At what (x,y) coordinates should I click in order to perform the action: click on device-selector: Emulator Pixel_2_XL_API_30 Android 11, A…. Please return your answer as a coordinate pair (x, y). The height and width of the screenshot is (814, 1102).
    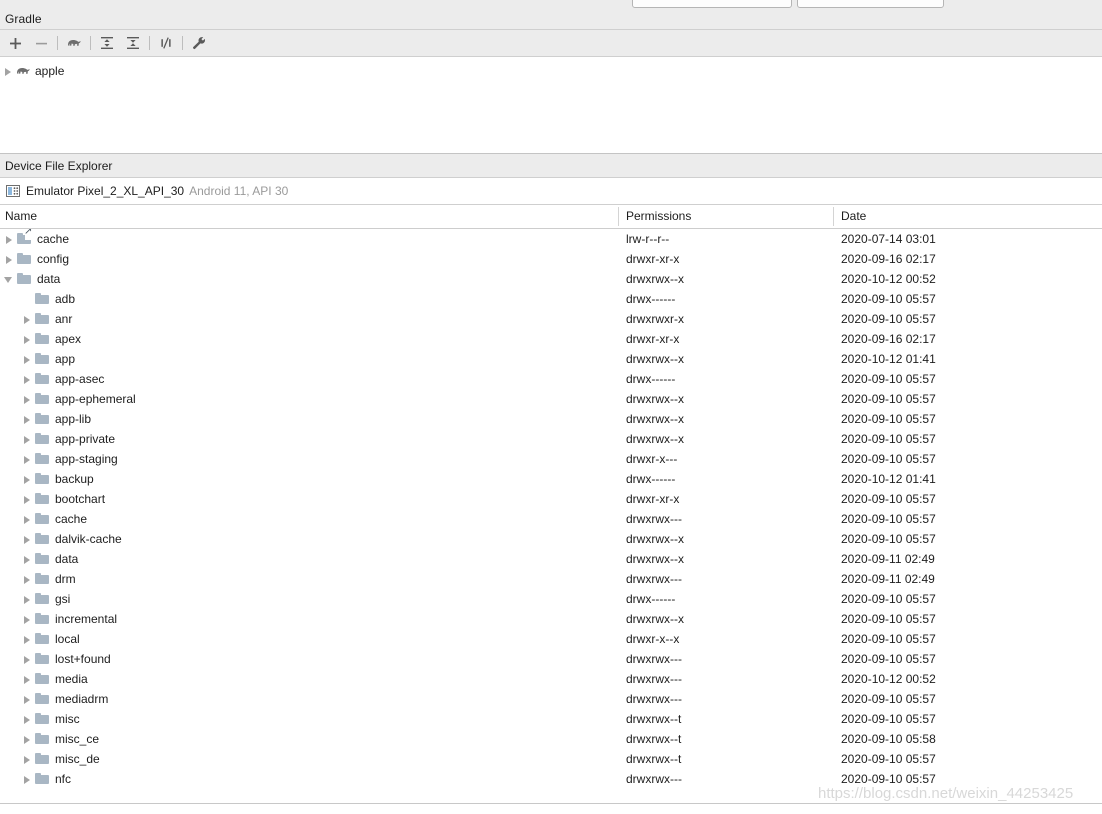
    Looking at the image, I should click on (551, 191).